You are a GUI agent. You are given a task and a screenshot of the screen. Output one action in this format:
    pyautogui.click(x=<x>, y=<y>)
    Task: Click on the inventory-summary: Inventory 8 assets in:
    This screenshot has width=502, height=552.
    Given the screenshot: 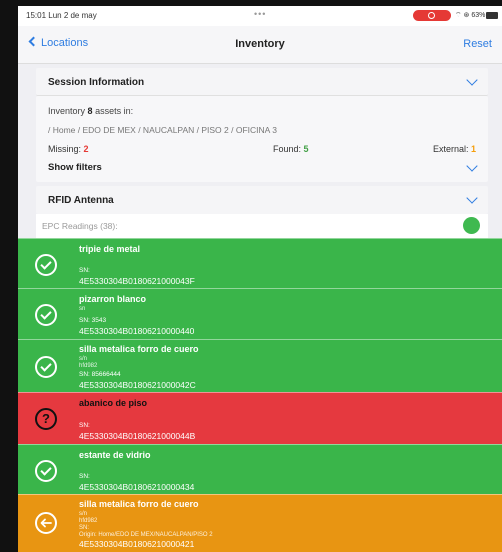 What is the action you would take?
    pyautogui.click(x=90, y=111)
    